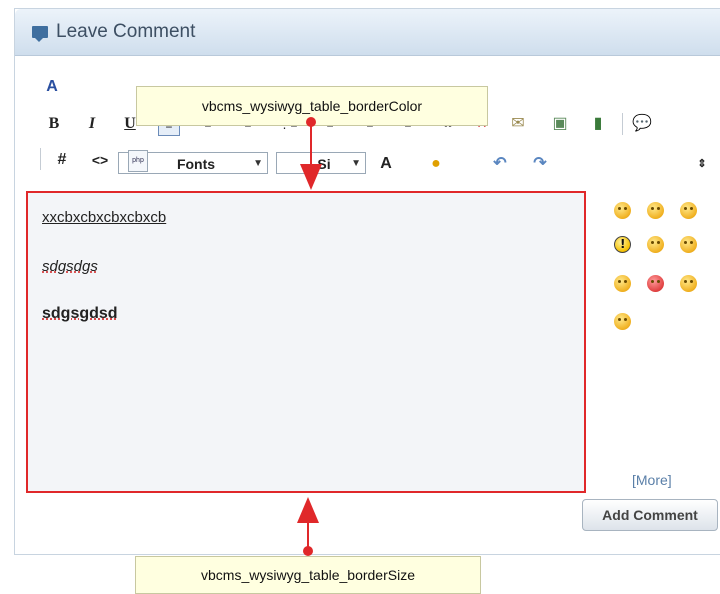 This screenshot has height=594, width=720. What do you see at coordinates (652, 480) in the screenshot?
I see `more-smilies-link: [More]` at bounding box center [652, 480].